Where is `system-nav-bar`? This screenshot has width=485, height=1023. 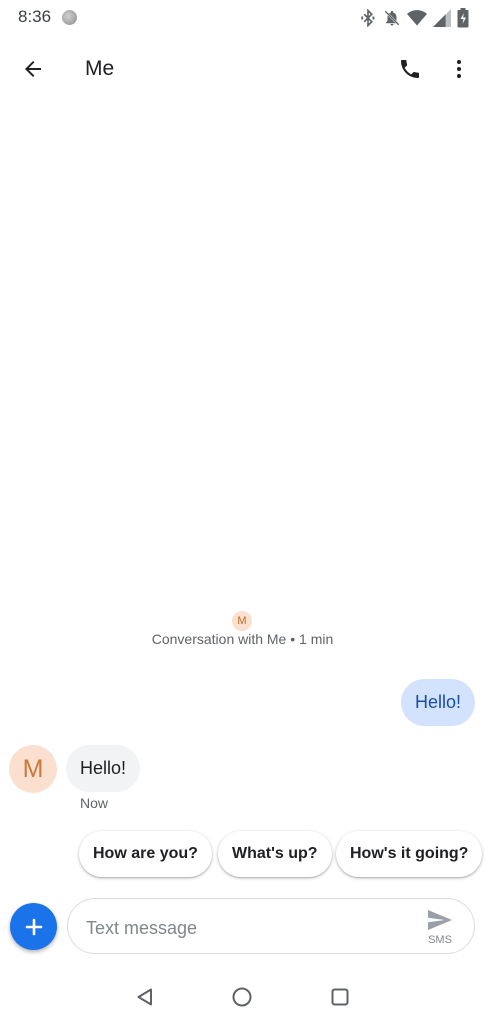
system-nav-bar is located at coordinates (242, 996).